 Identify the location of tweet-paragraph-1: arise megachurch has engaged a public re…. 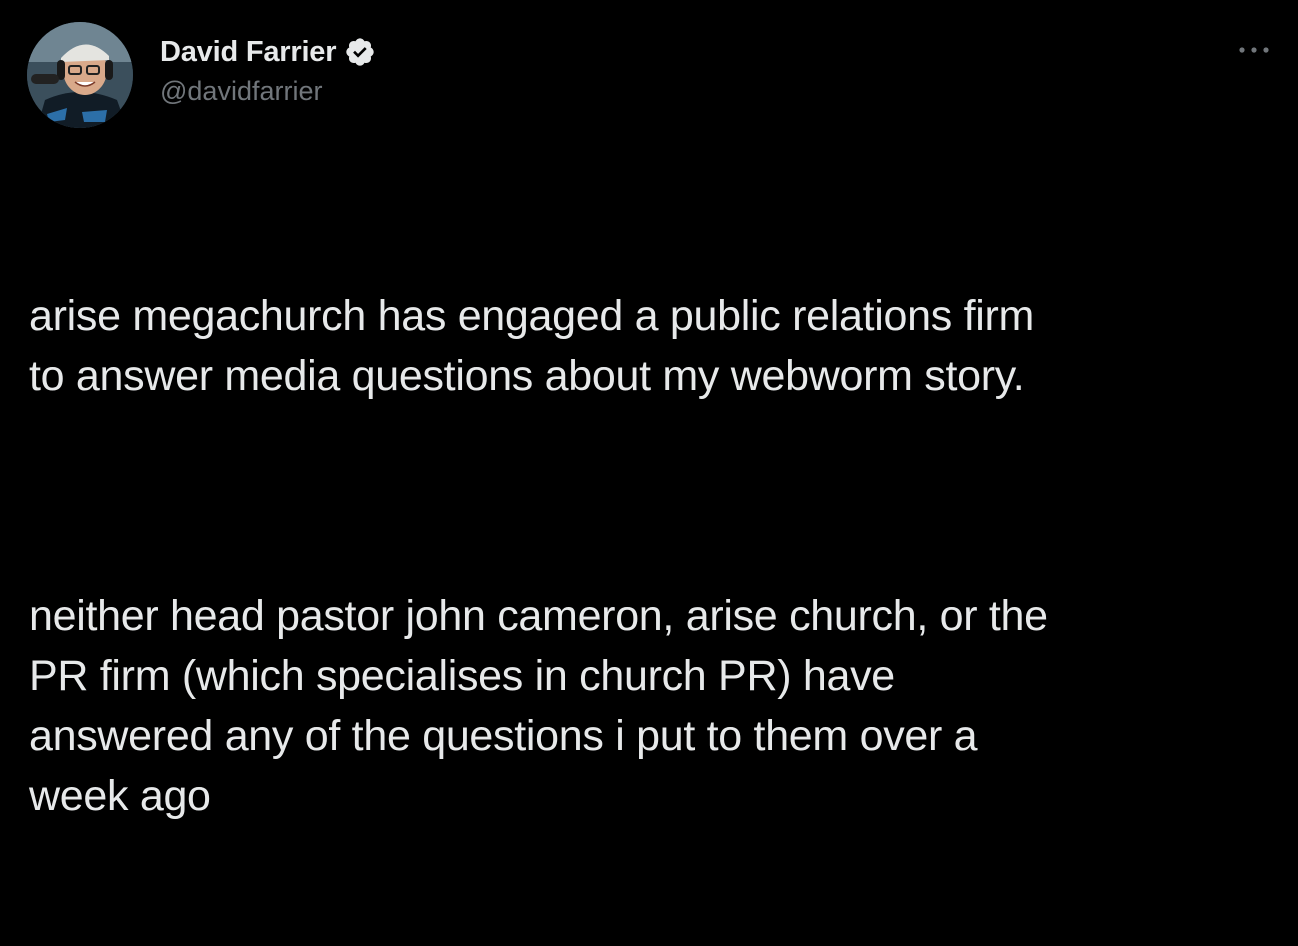
(532, 346).